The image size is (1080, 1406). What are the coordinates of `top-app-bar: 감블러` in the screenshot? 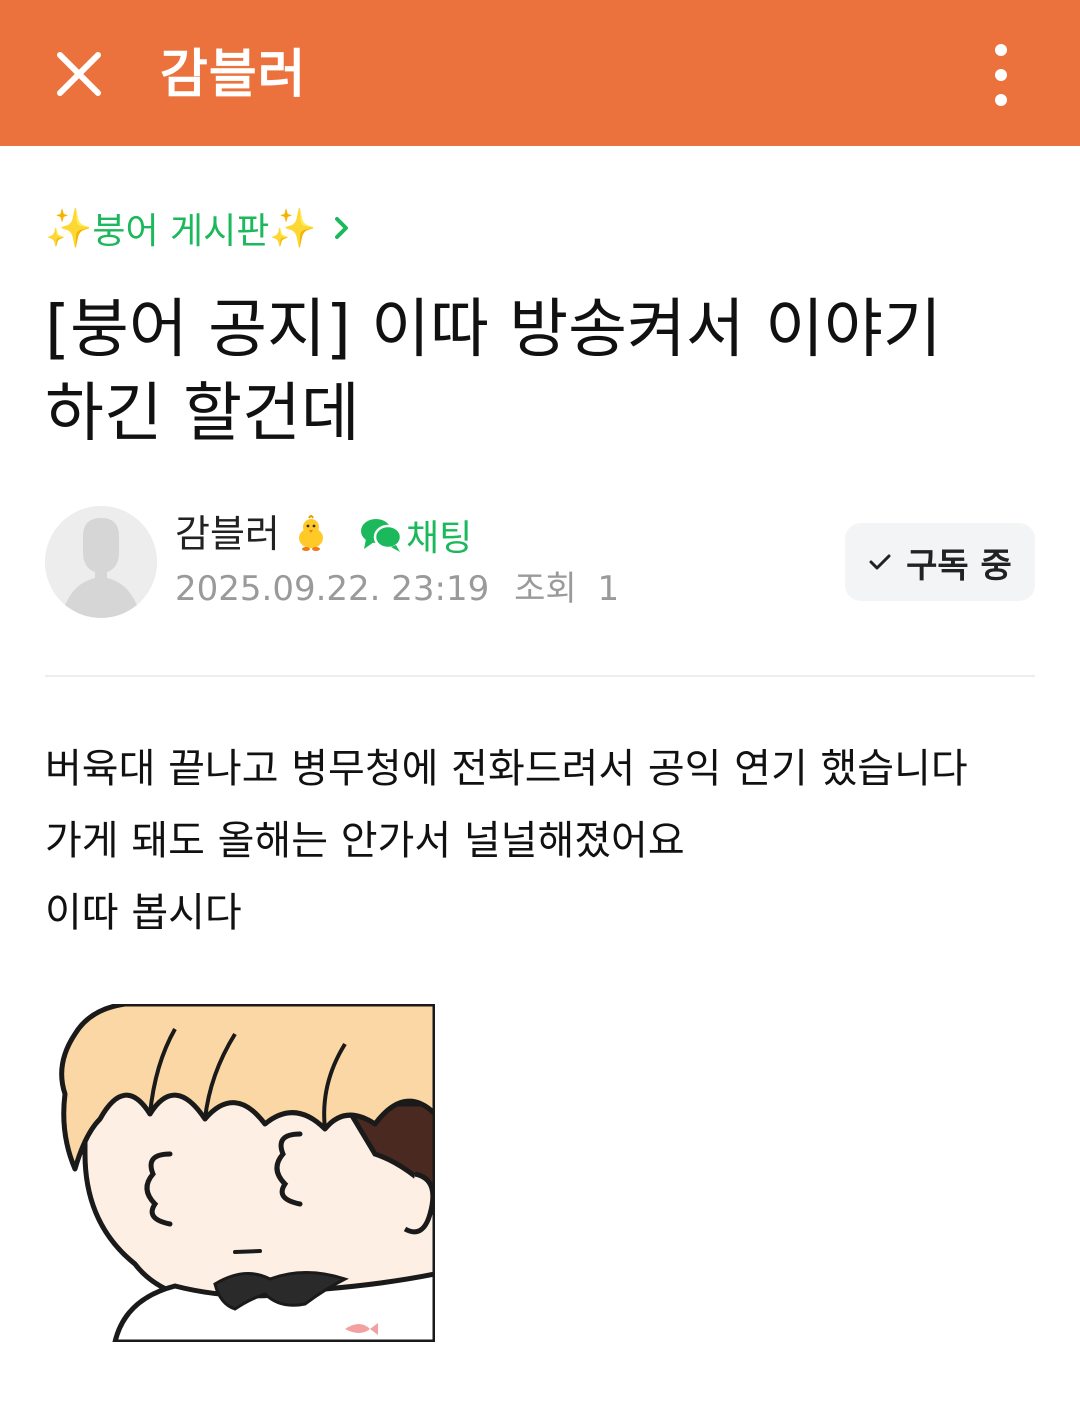 It's located at (540, 73).